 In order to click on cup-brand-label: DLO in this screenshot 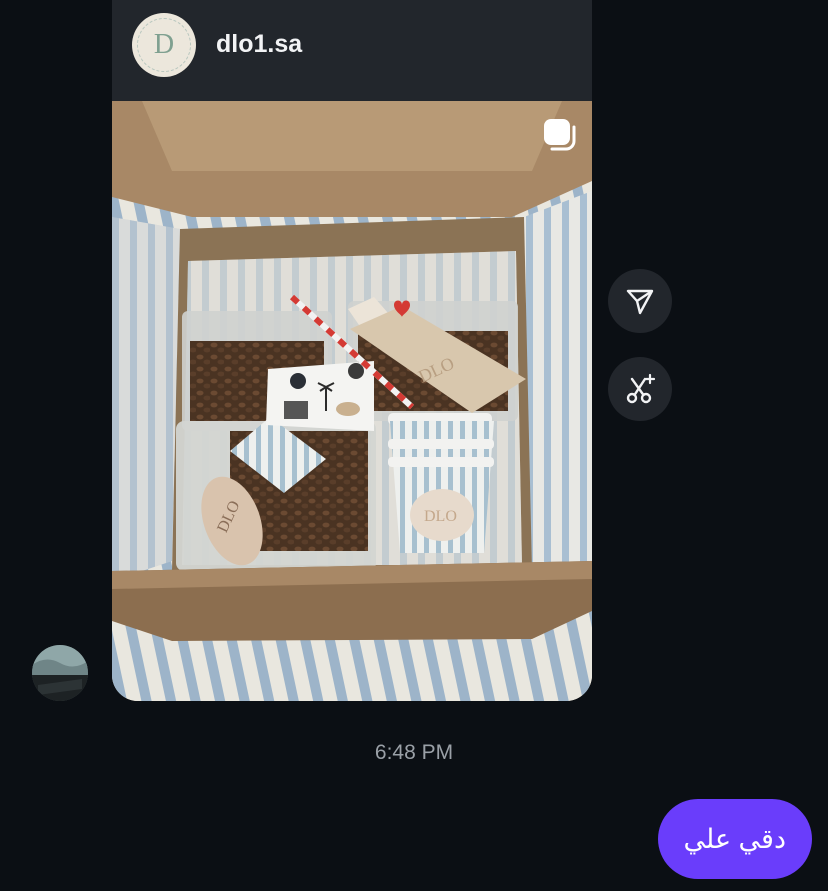, I will do `click(440, 516)`.